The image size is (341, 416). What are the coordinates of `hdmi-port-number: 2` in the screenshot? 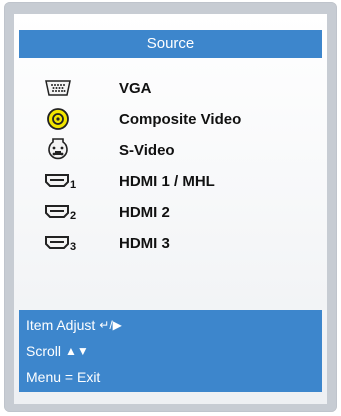 It's located at (73, 216).